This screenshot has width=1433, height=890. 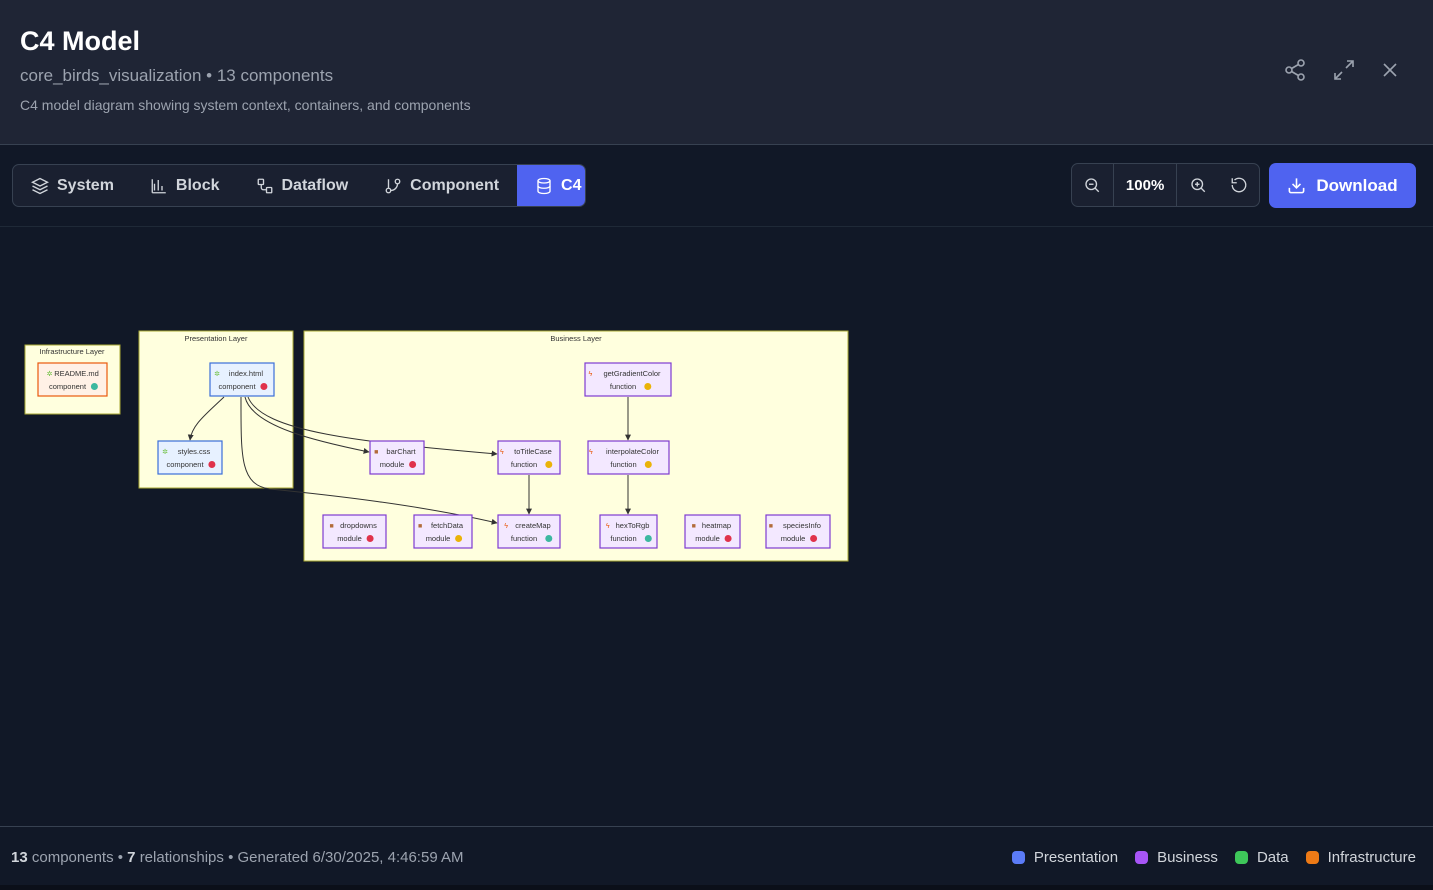 I want to click on view-tabs: System Block Dataflow Component C4, so click(x=299, y=185).